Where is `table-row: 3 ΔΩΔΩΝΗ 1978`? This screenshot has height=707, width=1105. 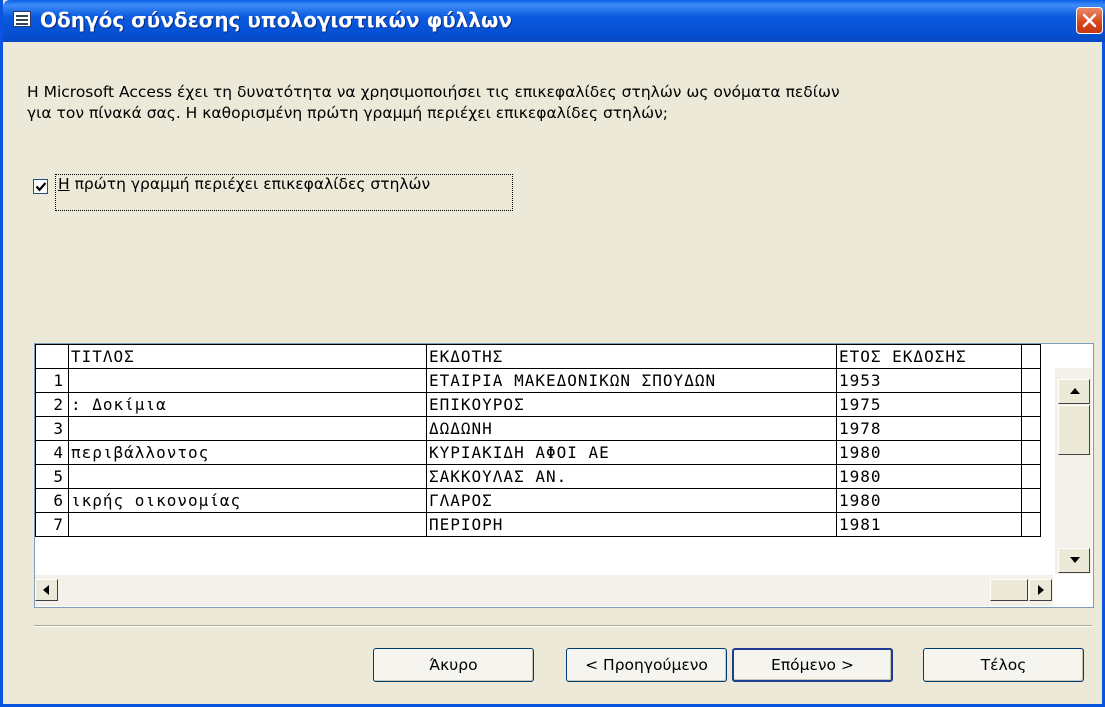
table-row: 3 ΔΩΔΩΝΗ 1978 is located at coordinates (538, 428).